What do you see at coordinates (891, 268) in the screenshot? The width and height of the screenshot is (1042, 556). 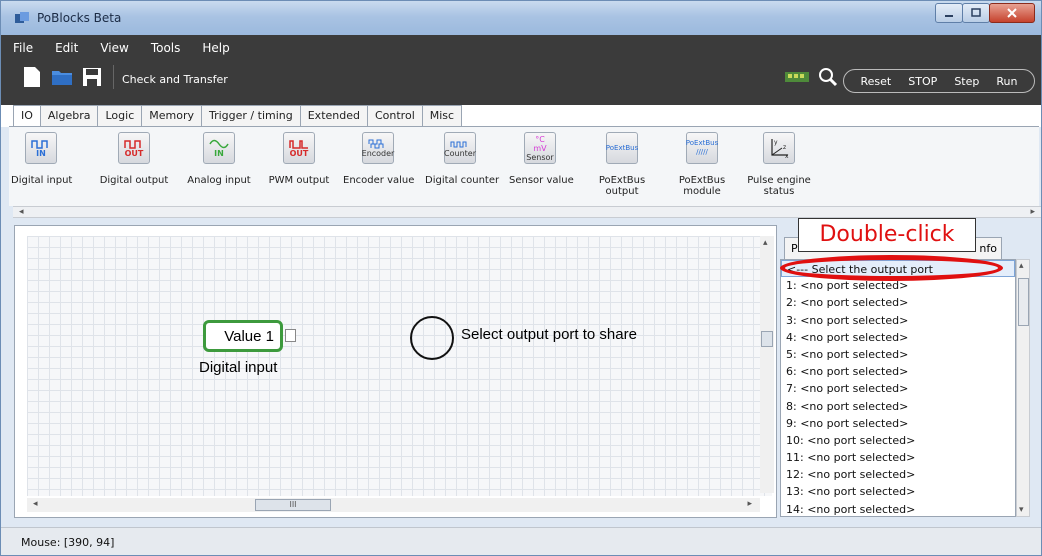 I see `highlight-oval` at bounding box center [891, 268].